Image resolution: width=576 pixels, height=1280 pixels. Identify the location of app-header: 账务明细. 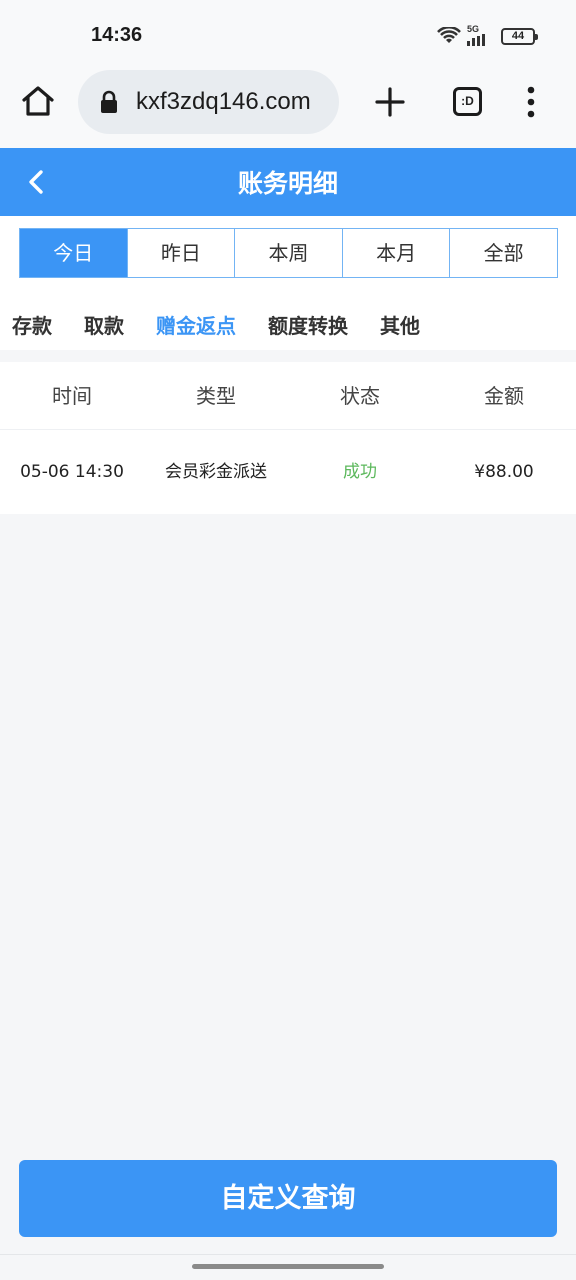
(288, 182).